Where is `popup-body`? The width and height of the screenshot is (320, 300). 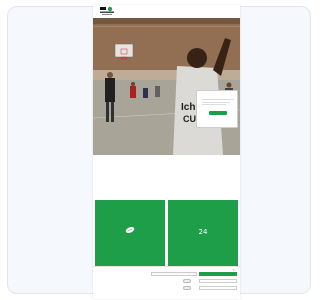 popup-body is located at coordinates (218, 103).